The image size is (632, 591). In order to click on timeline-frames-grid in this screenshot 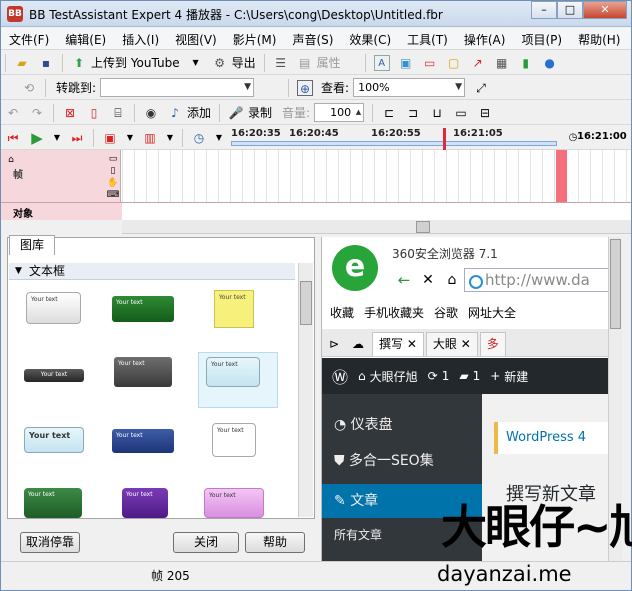, I will do `click(376, 176)`.